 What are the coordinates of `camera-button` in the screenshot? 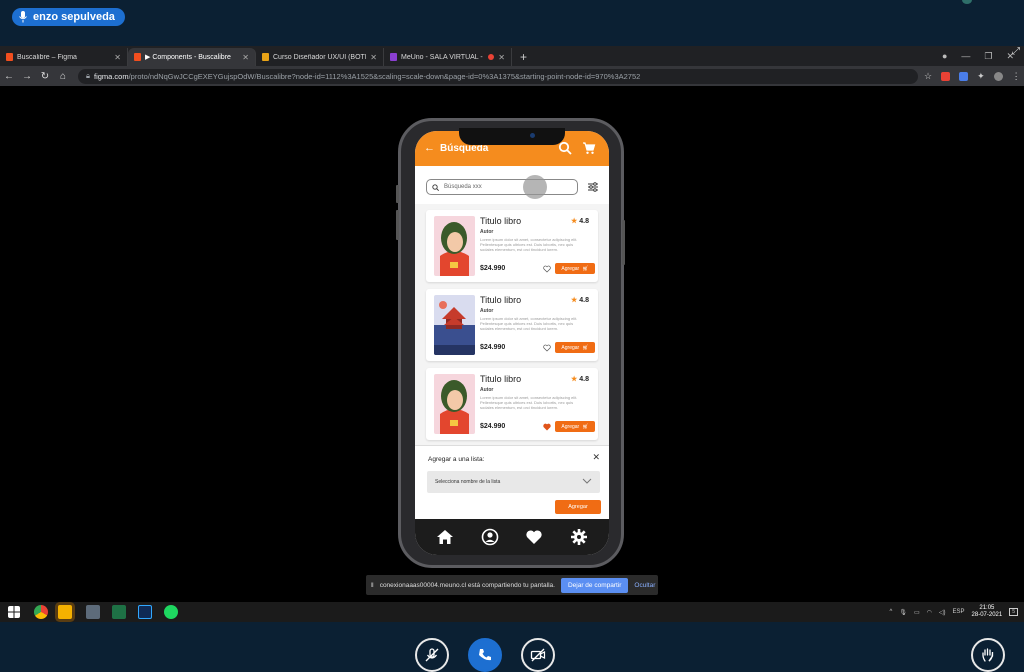 It's located at (538, 655).